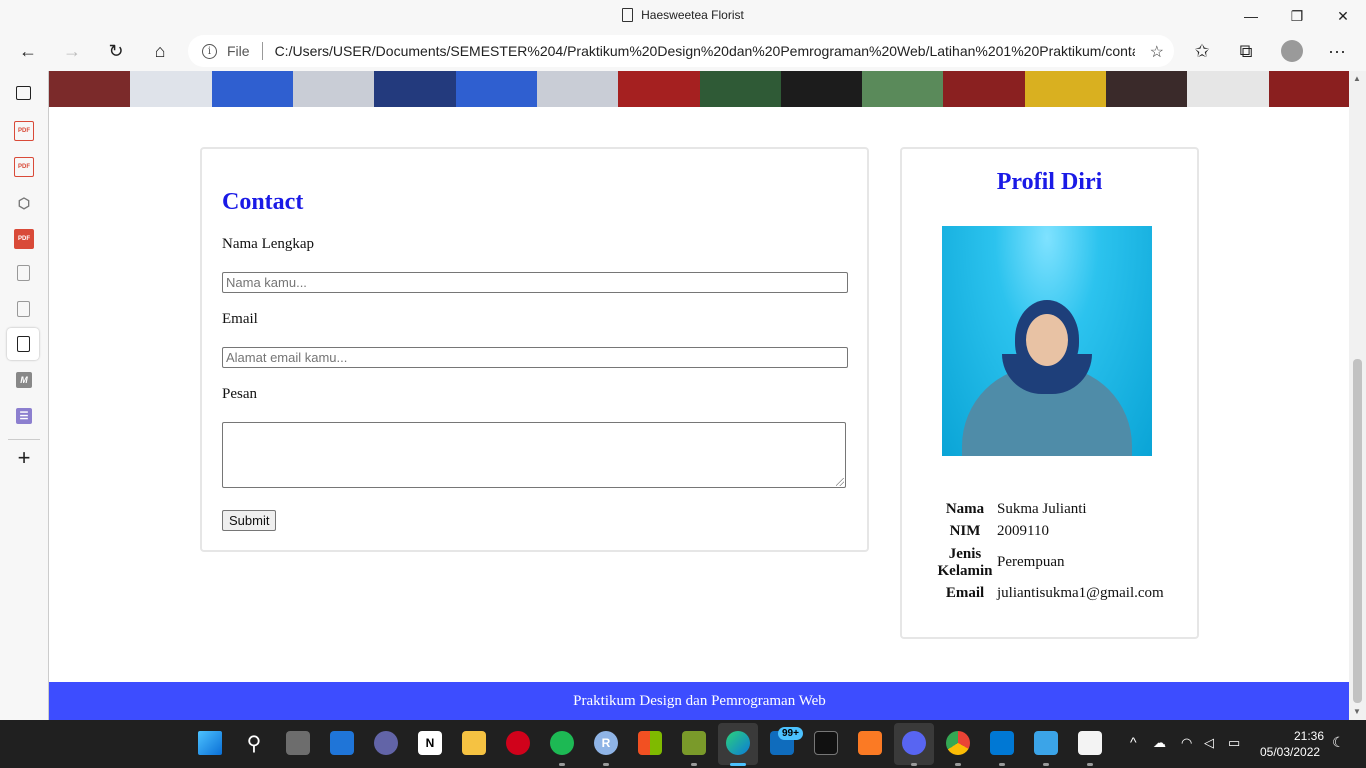  What do you see at coordinates (1357, 711) in the screenshot?
I see `scroll-down-icon: ▼` at bounding box center [1357, 711].